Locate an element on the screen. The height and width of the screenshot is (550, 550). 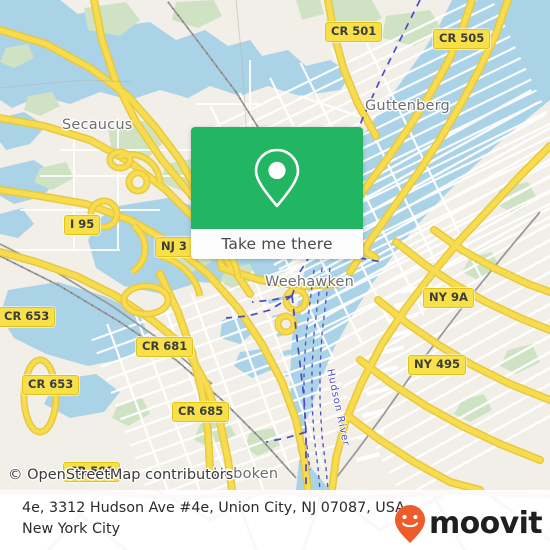
map-pin-icon is located at coordinates (277, 178).